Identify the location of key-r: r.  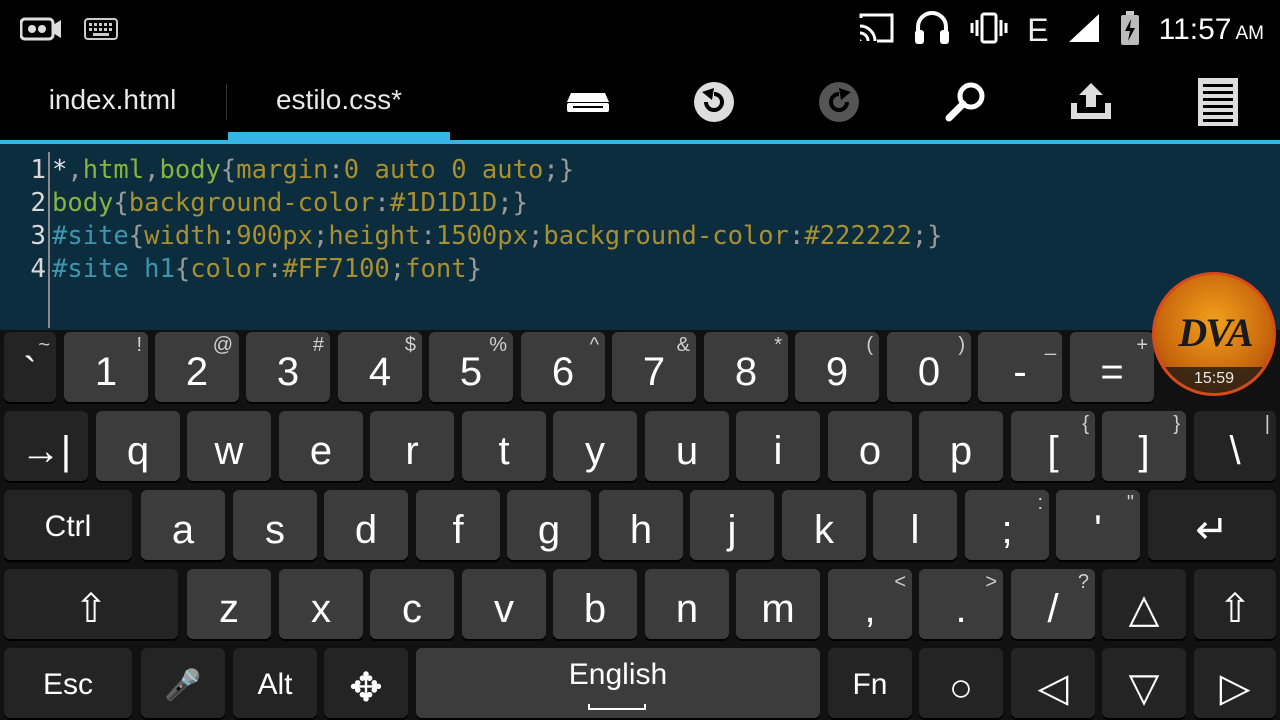
(412, 446).